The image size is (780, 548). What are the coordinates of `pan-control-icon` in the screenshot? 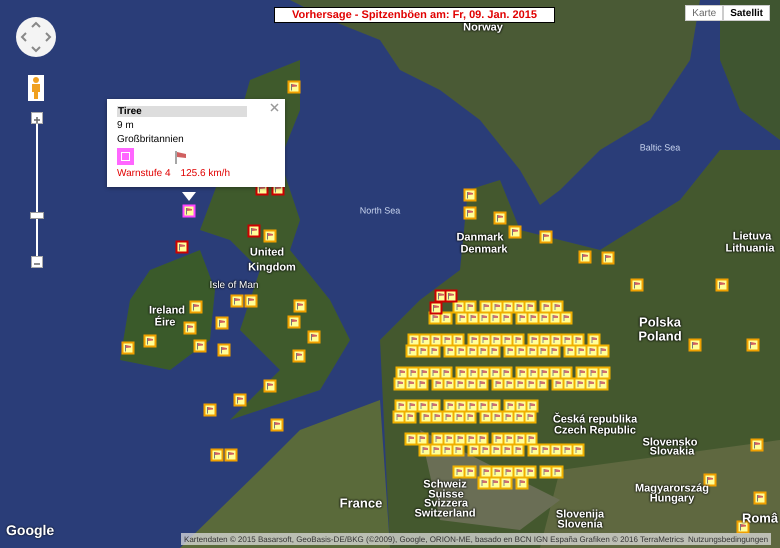 It's located at (36, 37).